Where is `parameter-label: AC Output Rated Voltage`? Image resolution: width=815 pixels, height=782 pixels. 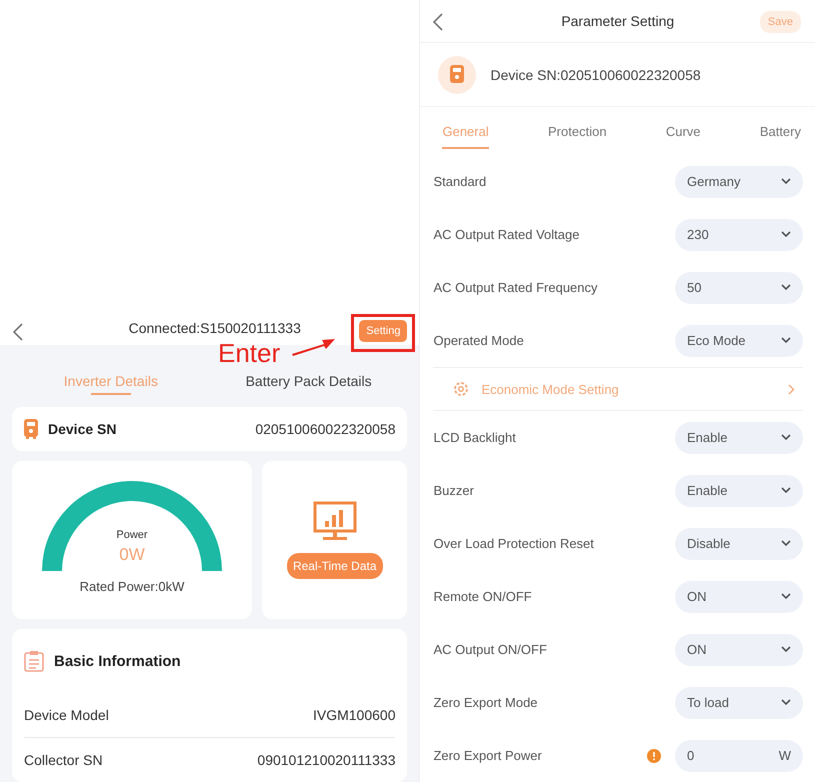
parameter-label: AC Output Rated Voltage is located at coordinates (506, 234).